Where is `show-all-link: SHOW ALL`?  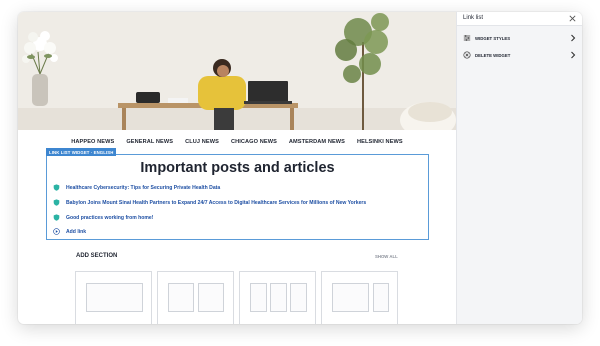
show-all-link: SHOW ALL is located at coordinates (386, 256).